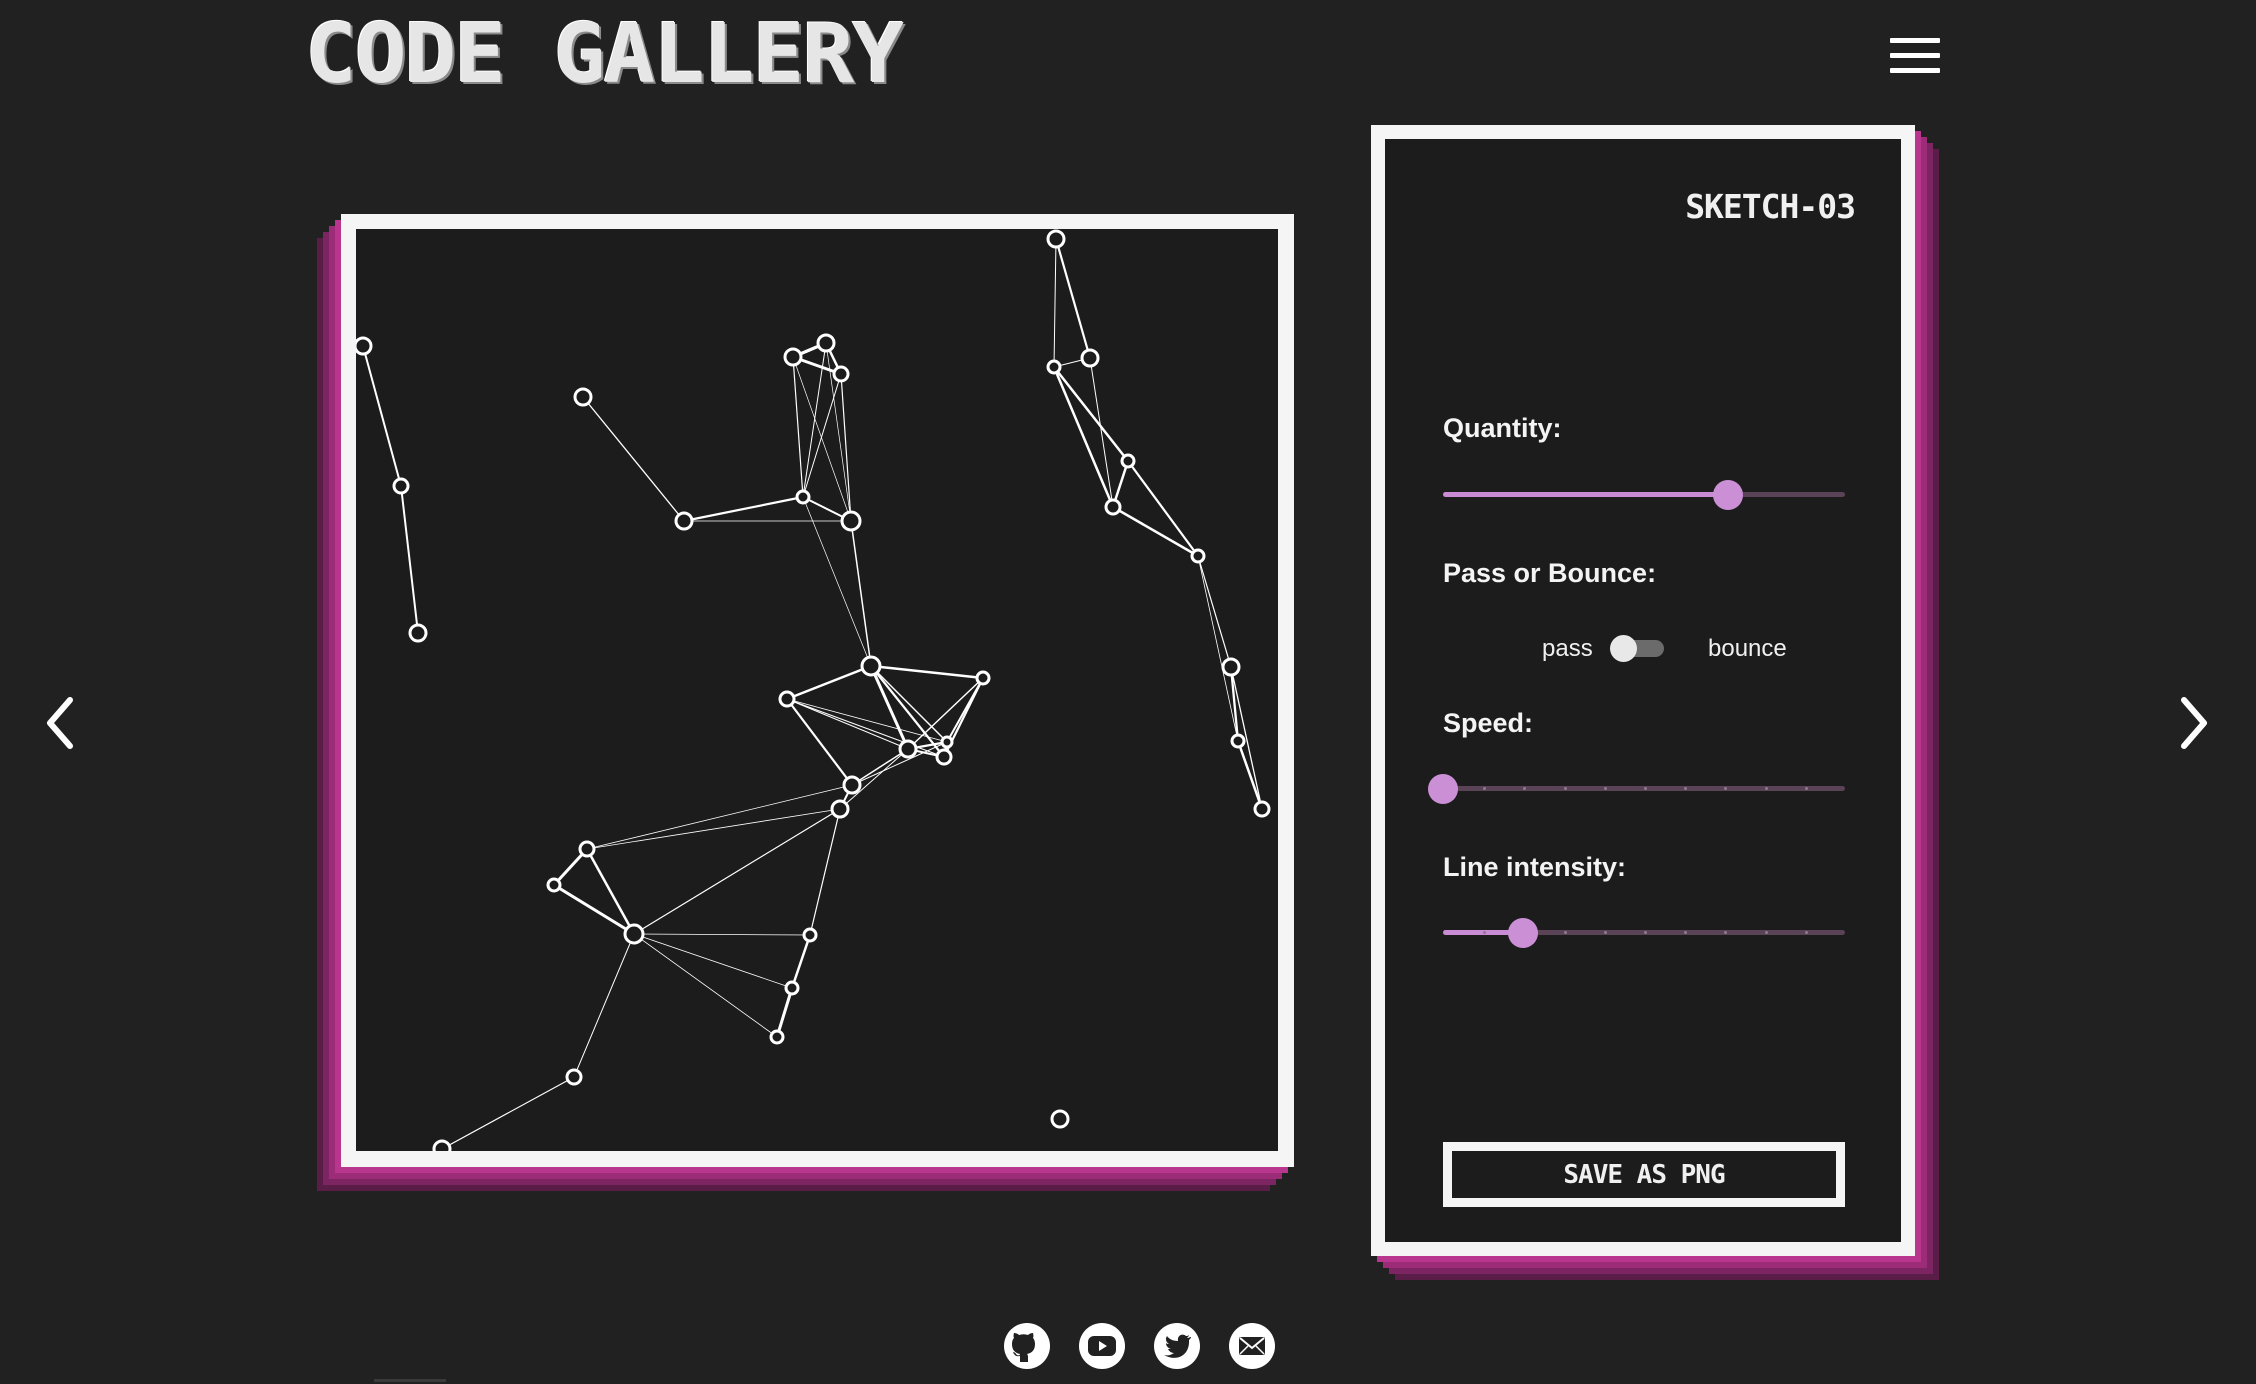  I want to click on chevron-left-icon, so click(60, 723).